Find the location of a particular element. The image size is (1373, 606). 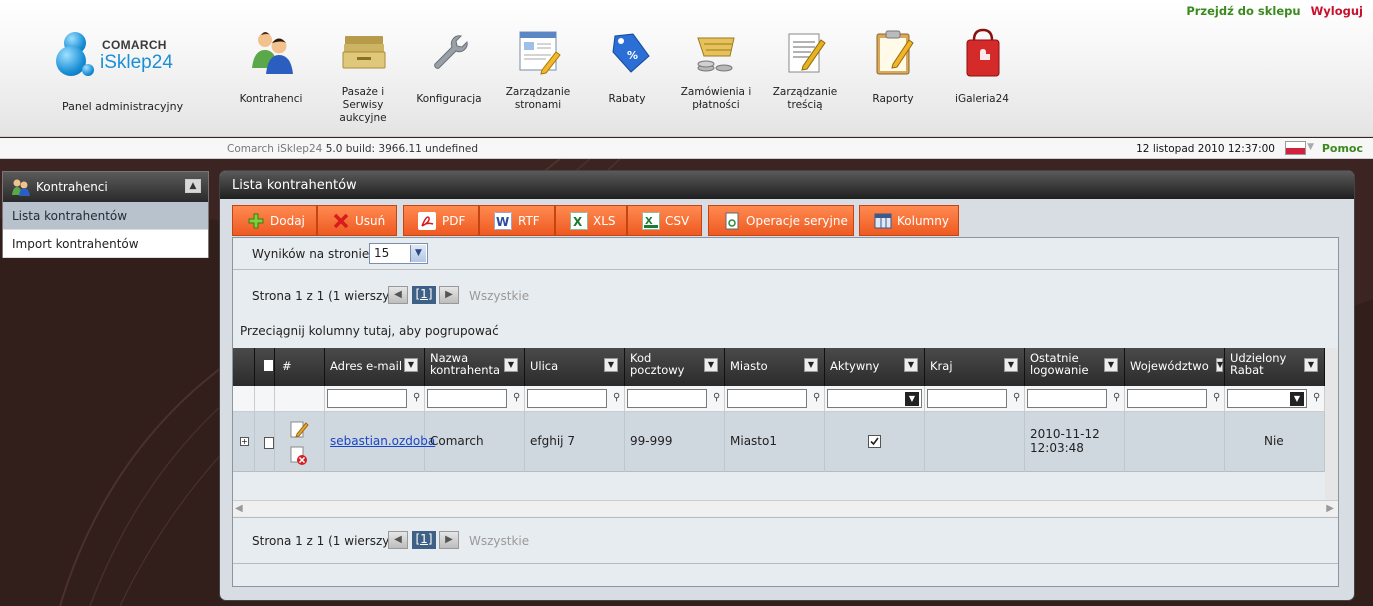

discount-tag-icon: % is located at coordinates (631, 53).